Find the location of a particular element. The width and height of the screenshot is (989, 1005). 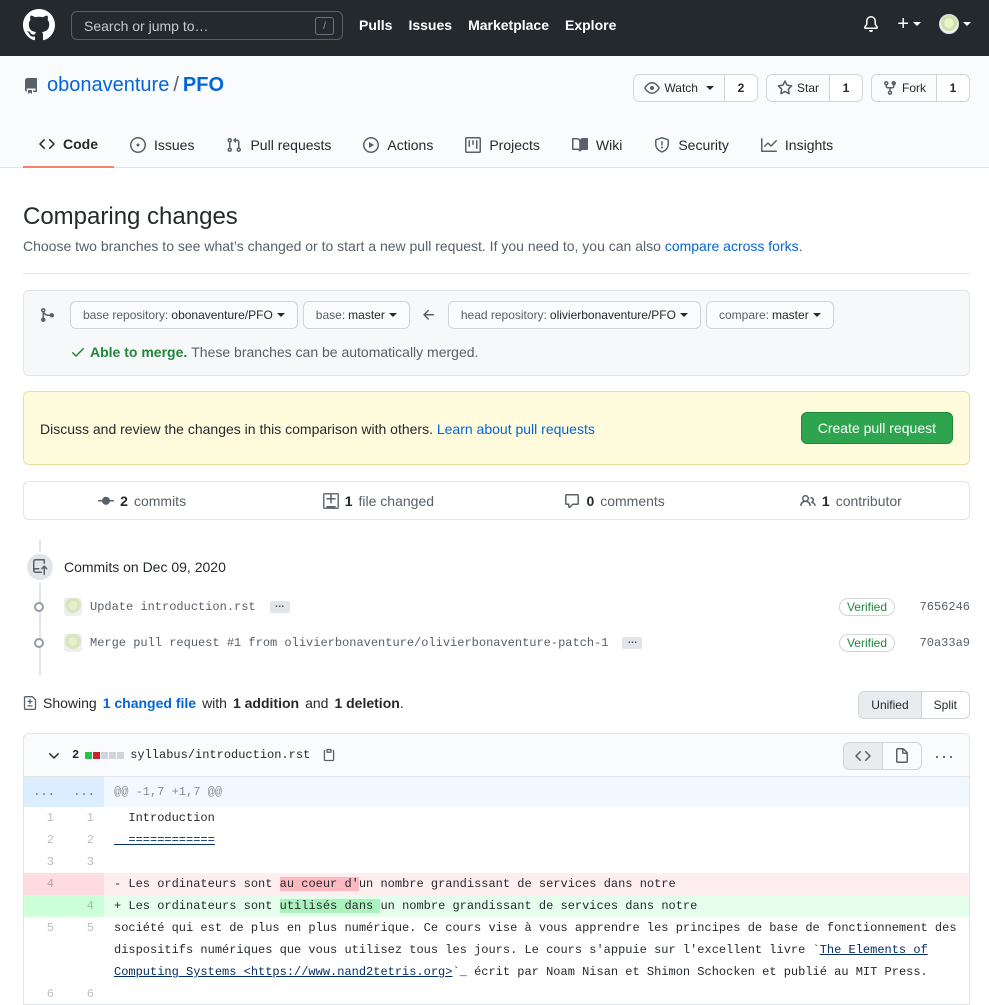

old-line-number is located at coordinates (44, 906).